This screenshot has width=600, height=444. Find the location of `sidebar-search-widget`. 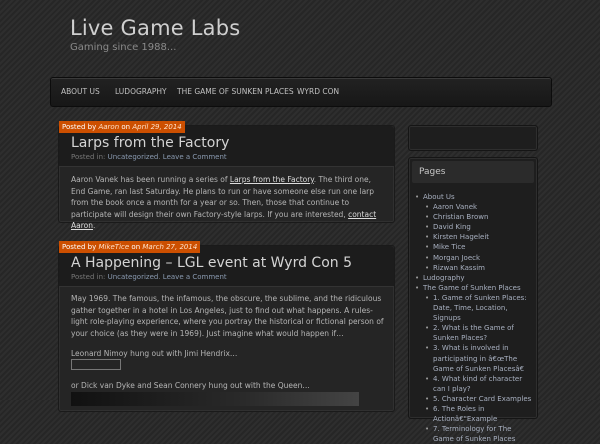

sidebar-search-widget is located at coordinates (473, 138).